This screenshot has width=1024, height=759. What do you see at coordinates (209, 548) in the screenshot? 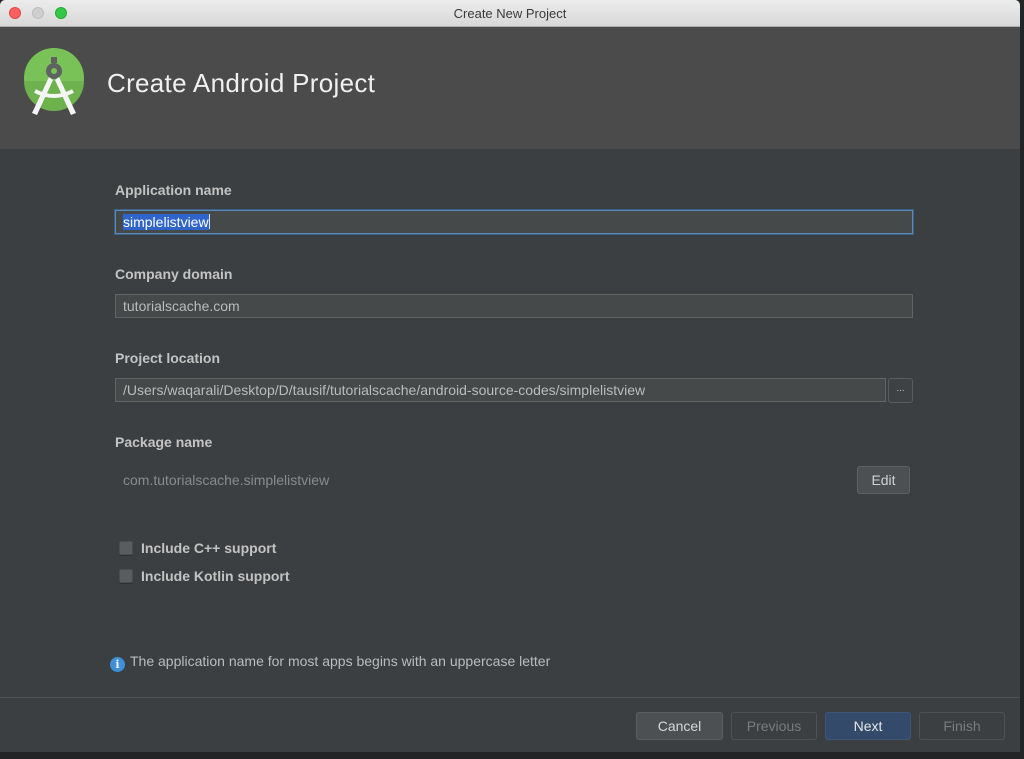
I see `include-cpp-label: Include C++ support` at bounding box center [209, 548].